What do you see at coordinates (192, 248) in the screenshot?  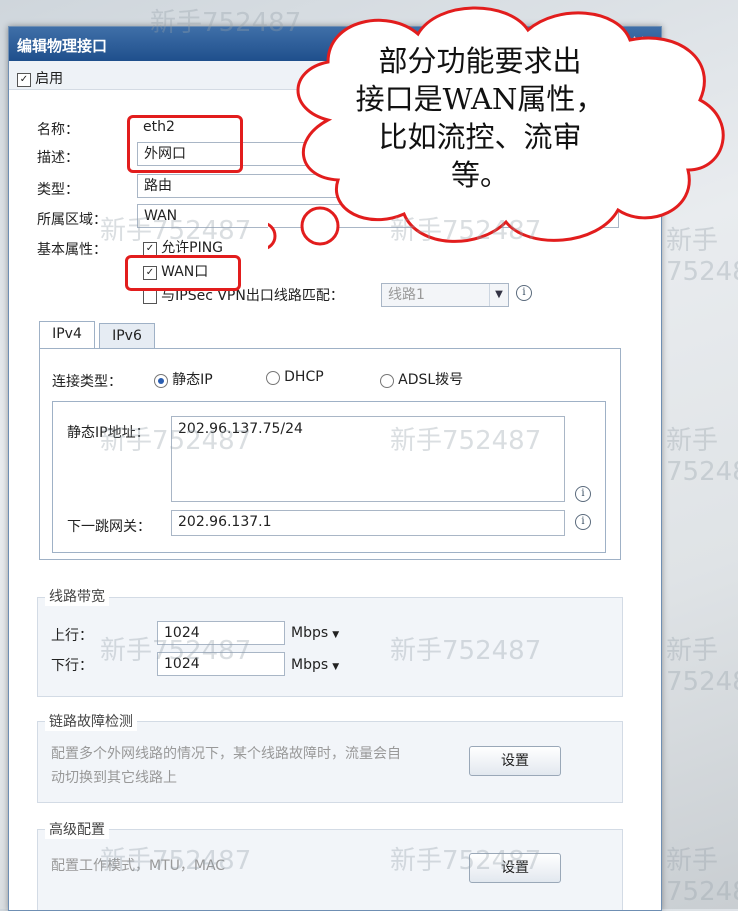 I see `allow-ping-label: 允许PING` at bounding box center [192, 248].